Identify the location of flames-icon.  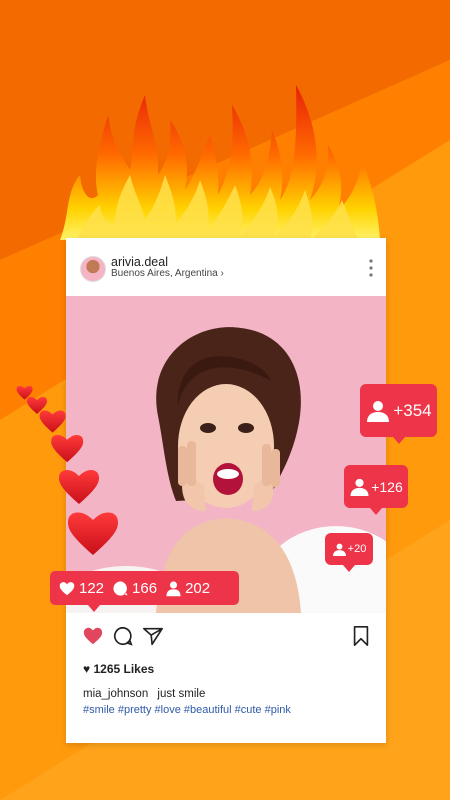
(220, 164).